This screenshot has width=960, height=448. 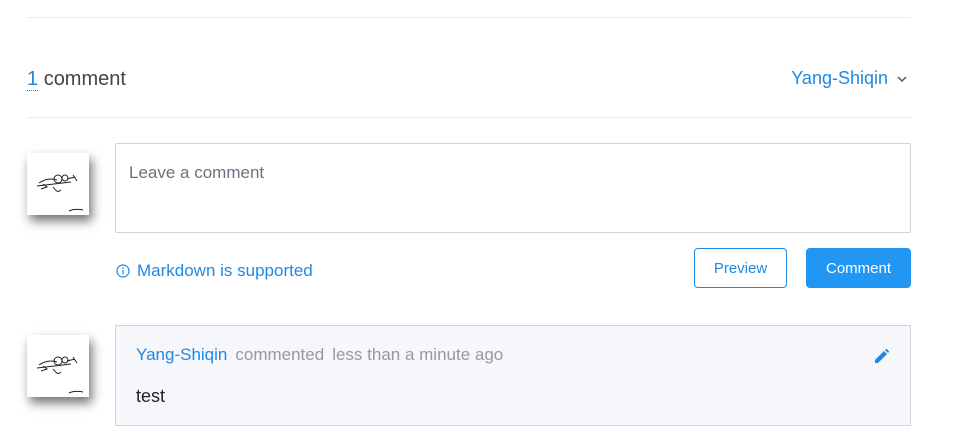 I want to click on pencil-icon, so click(x=881, y=356).